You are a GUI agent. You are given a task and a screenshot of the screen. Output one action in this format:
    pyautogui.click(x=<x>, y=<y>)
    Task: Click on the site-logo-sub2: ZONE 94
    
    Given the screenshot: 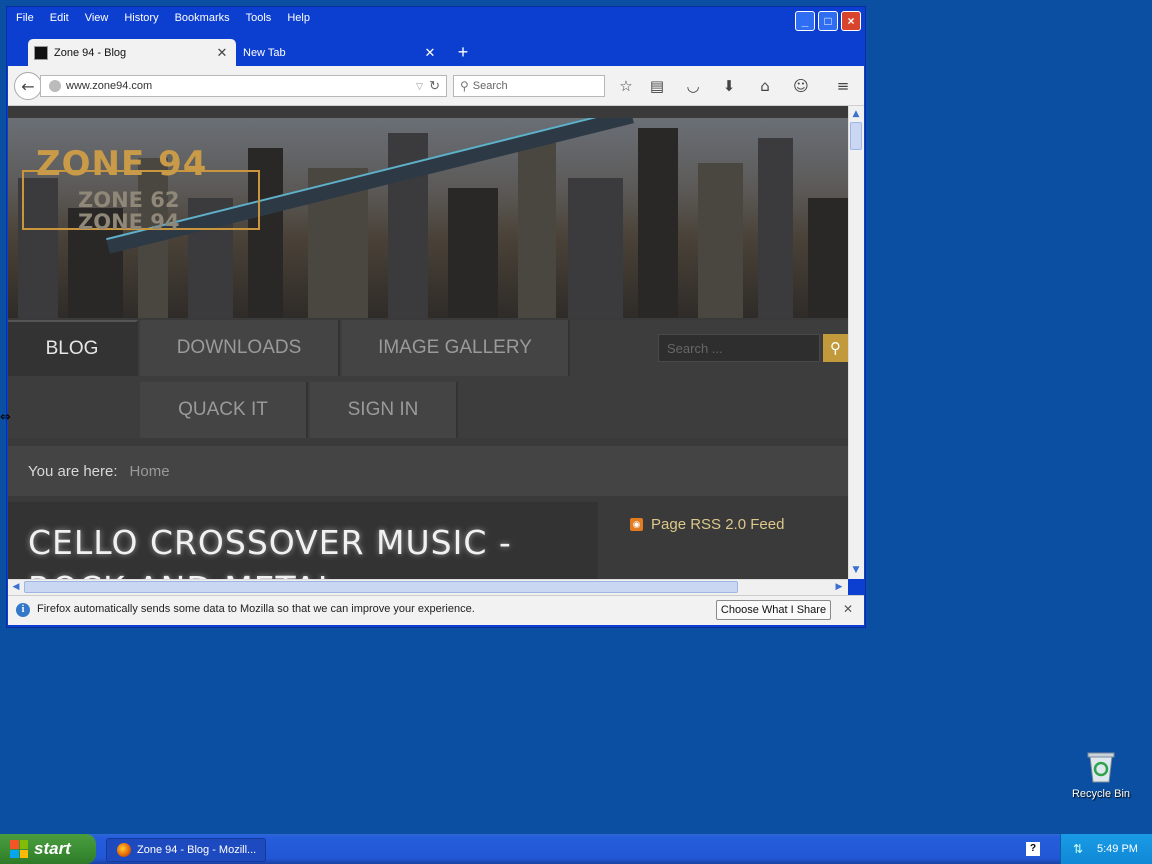 What is the action you would take?
    pyautogui.click(x=129, y=222)
    